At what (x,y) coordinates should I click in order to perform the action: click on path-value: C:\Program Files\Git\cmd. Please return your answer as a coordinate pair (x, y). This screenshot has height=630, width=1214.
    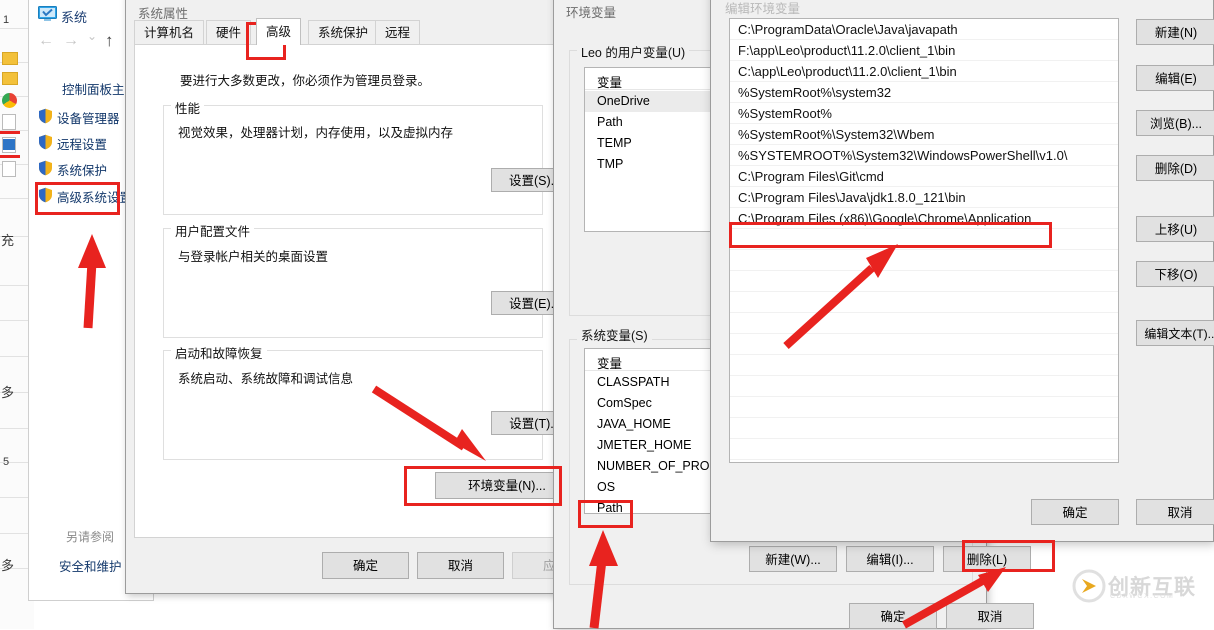
    Looking at the image, I should click on (811, 176).